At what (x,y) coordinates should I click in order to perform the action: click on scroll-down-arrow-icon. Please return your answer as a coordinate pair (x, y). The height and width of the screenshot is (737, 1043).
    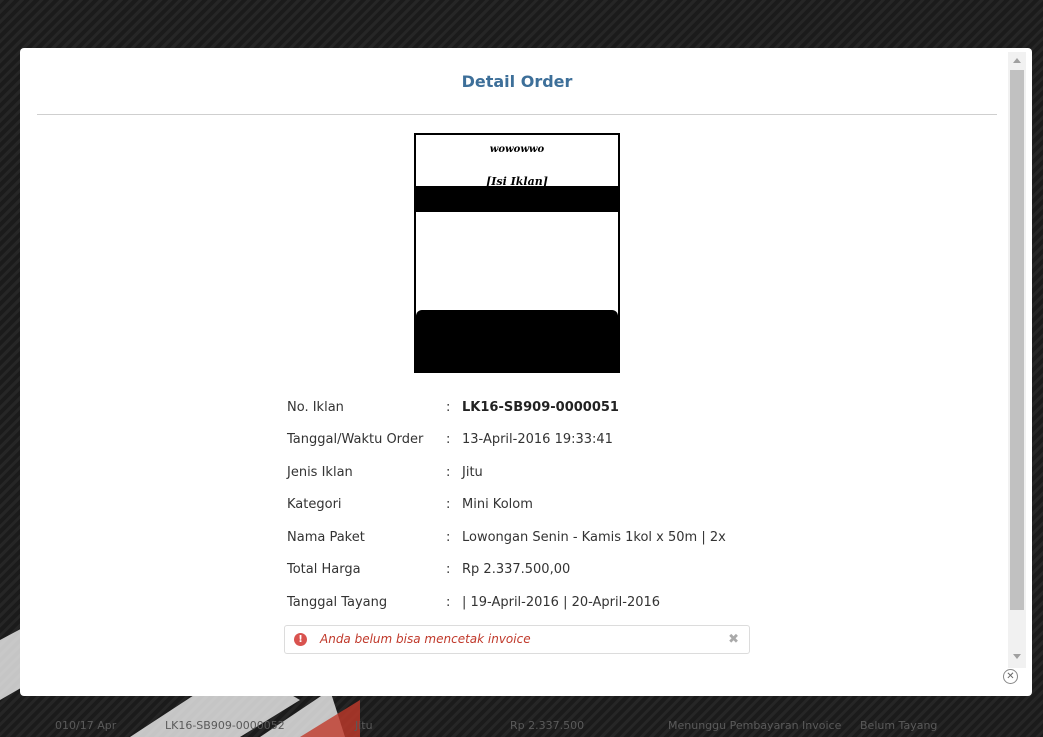
    Looking at the image, I should click on (1017, 656).